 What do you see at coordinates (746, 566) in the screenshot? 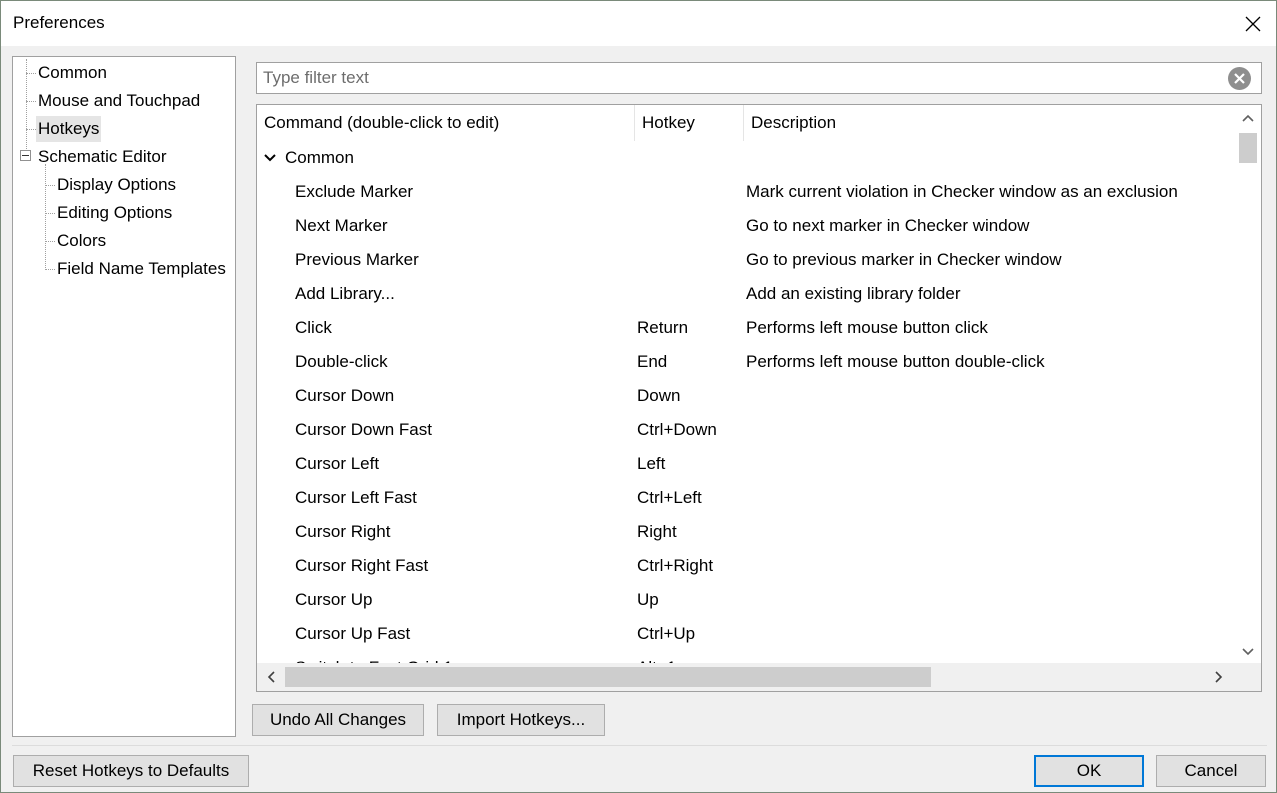
I see `table-row: Cursor Right Fast Ctrl+Right` at bounding box center [746, 566].